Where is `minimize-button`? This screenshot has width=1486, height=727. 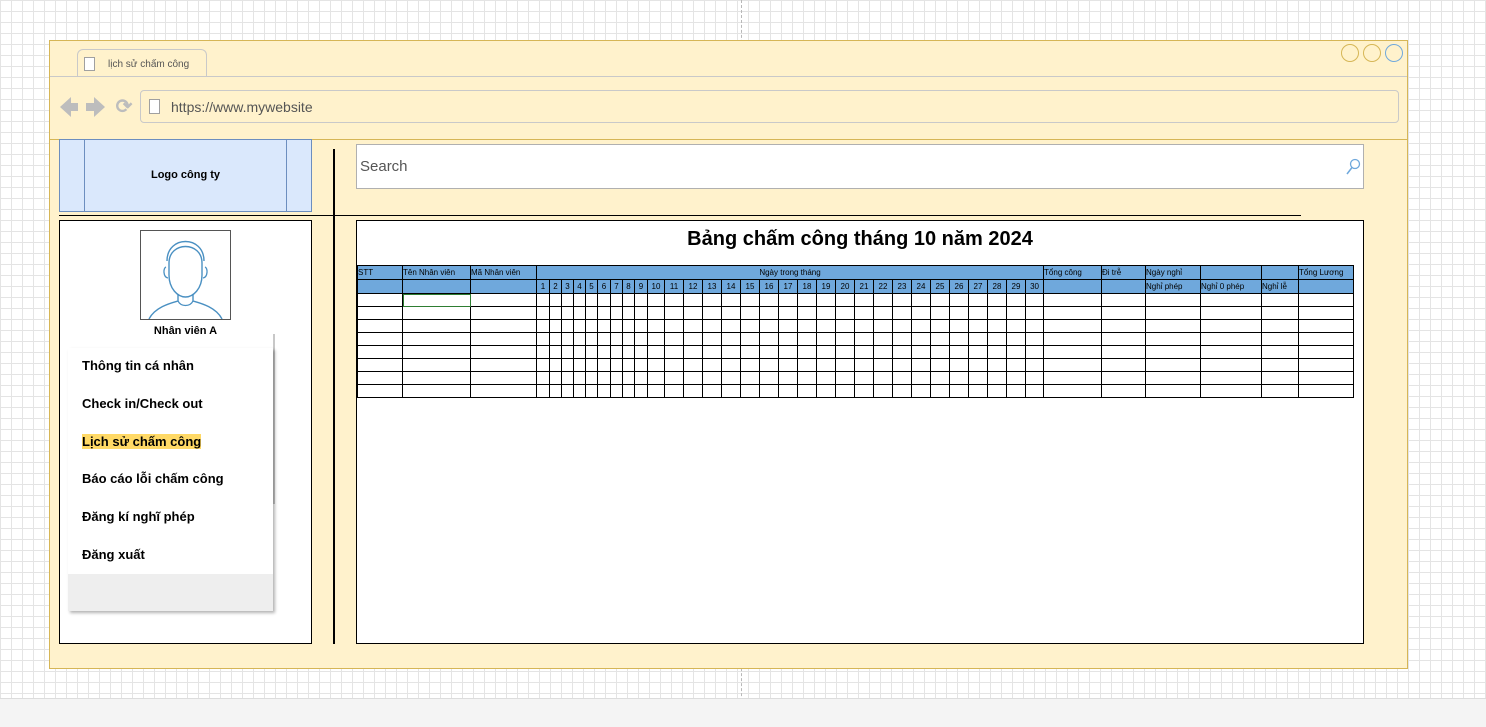
minimize-button is located at coordinates (1350, 53).